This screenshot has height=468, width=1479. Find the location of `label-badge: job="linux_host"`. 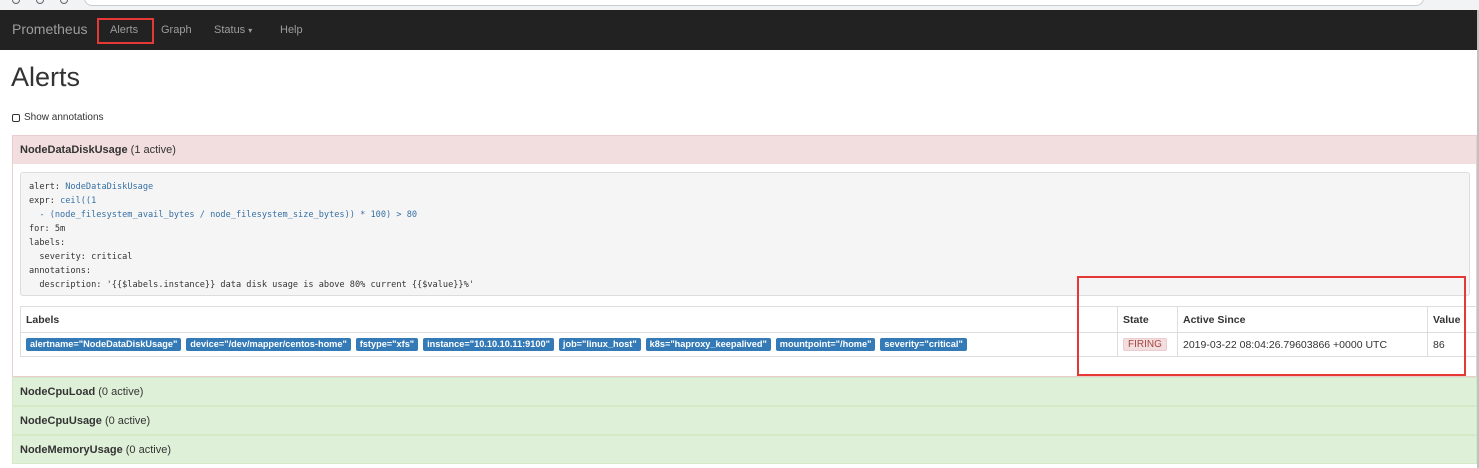

label-badge: job="linux_host" is located at coordinates (599, 344).